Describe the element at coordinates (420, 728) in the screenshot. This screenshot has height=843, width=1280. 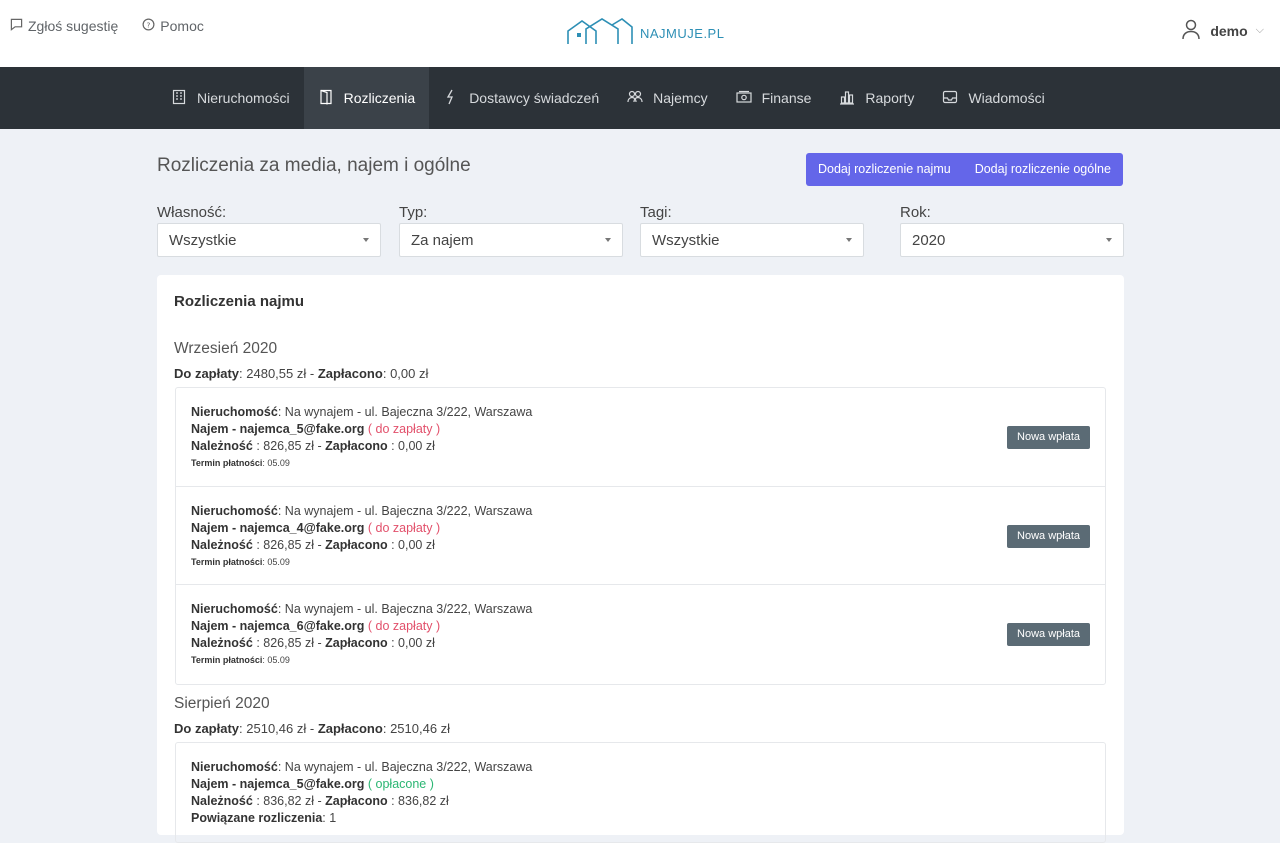
I see `paid-value: 2510,46 zł` at that location.